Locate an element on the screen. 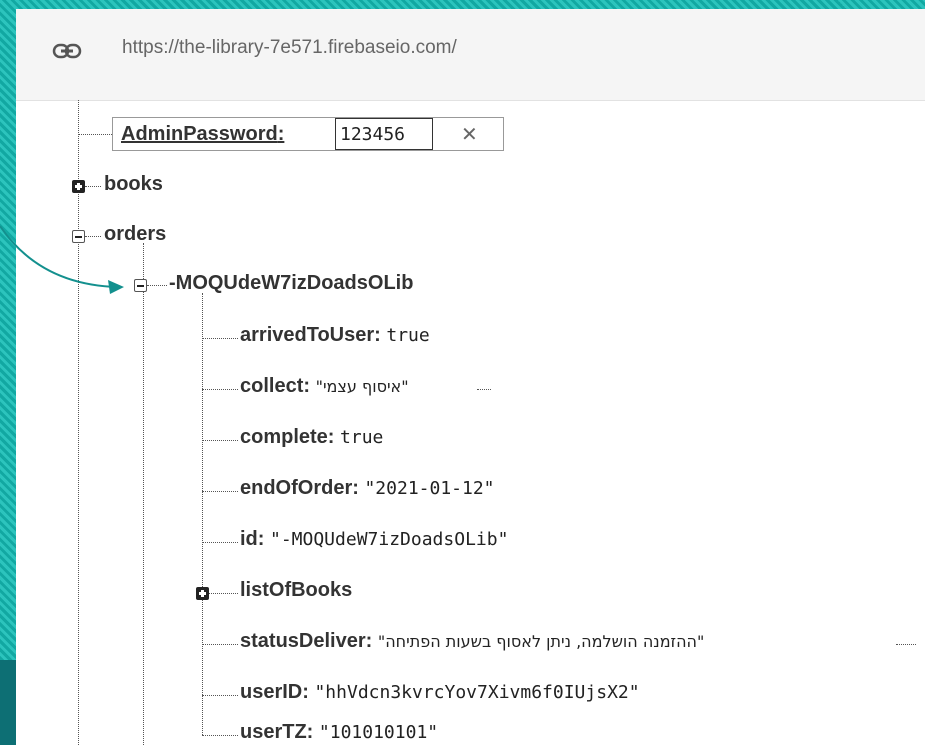 This screenshot has width=925, height=745. link-icon is located at coordinates (67, 51).